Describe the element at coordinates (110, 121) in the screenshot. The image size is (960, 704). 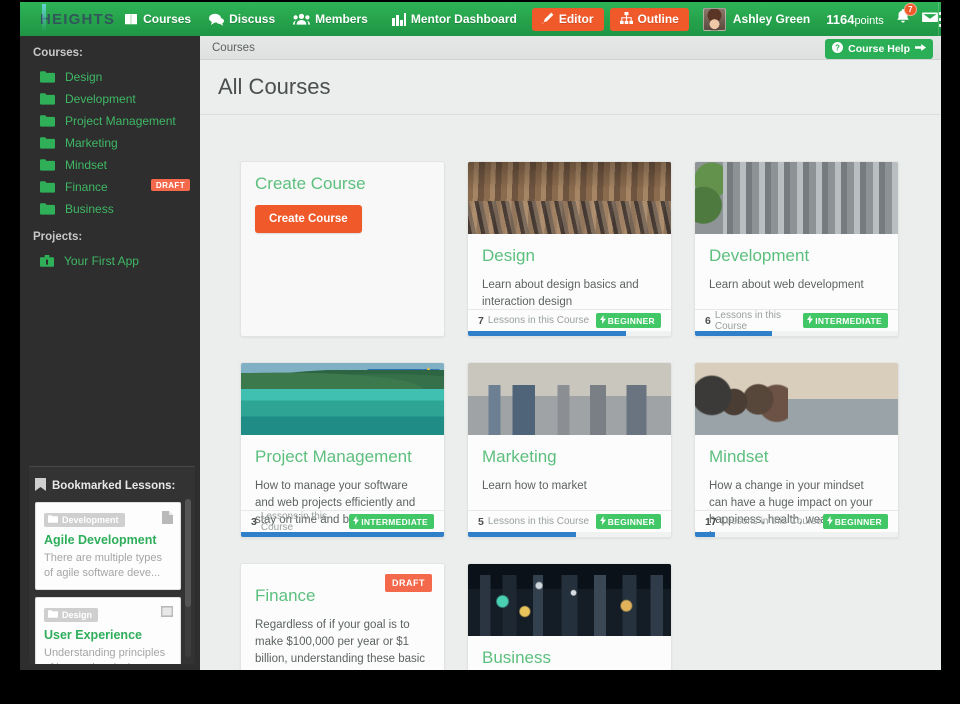
I see `sidebar-item-project-management: Project Management` at that location.